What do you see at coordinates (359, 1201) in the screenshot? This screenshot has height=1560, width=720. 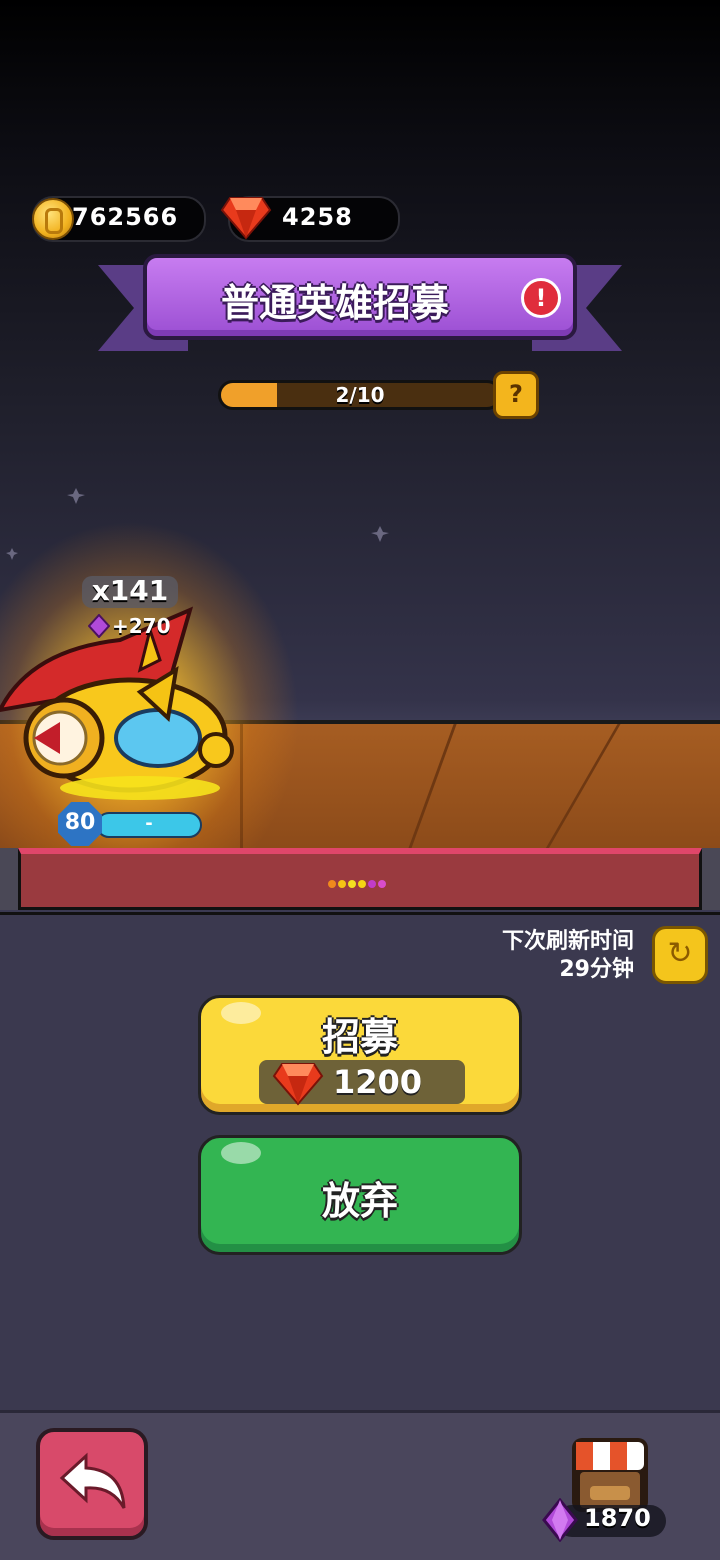 I see `abandon-label: 放弃` at bounding box center [359, 1201].